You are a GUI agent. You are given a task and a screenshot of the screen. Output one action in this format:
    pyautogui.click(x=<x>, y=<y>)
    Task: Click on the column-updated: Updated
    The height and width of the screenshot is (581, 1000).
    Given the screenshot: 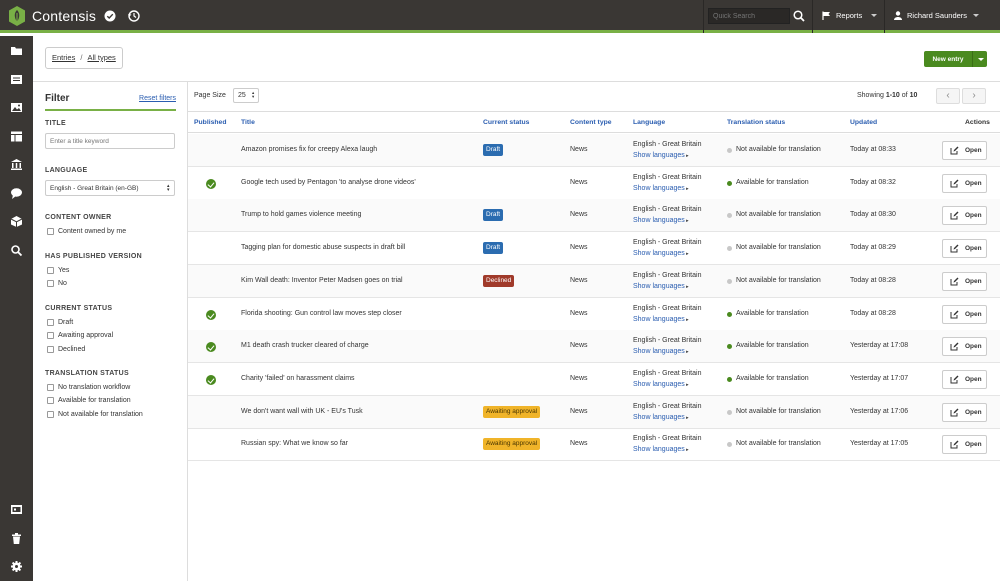 What is the action you would take?
    pyautogui.click(x=863, y=122)
    